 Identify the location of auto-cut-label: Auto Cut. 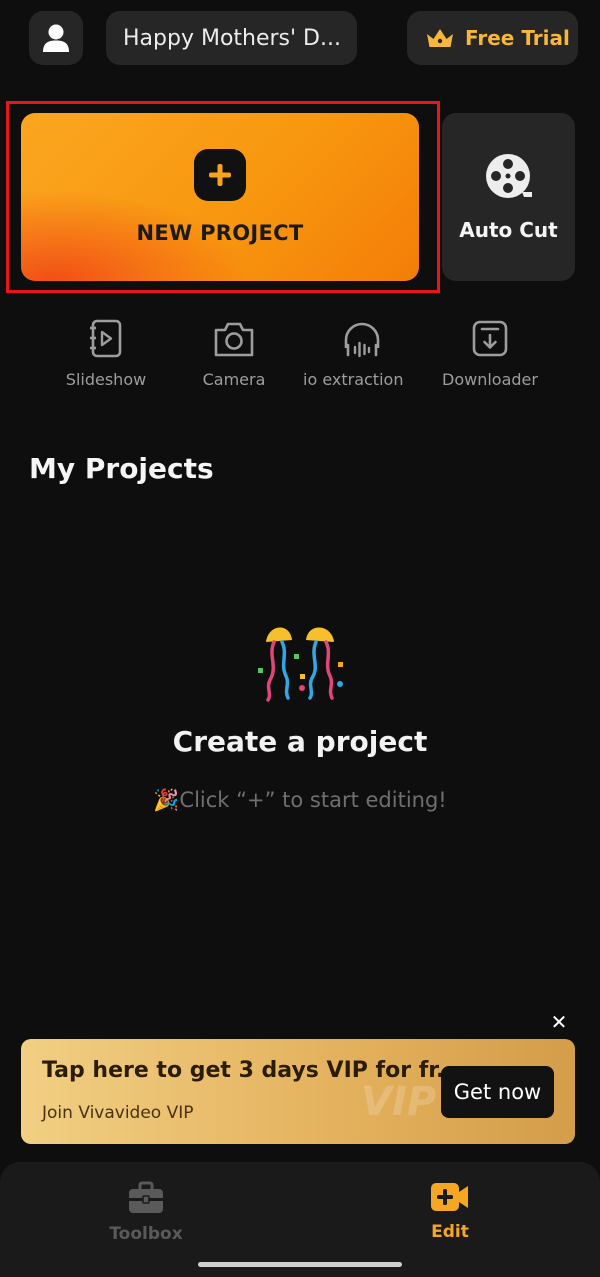
(508, 230).